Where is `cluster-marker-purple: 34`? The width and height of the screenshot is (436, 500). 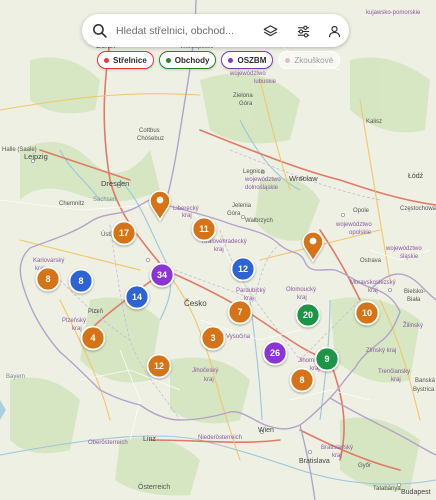
cluster-marker-purple: 34 is located at coordinates (162, 275).